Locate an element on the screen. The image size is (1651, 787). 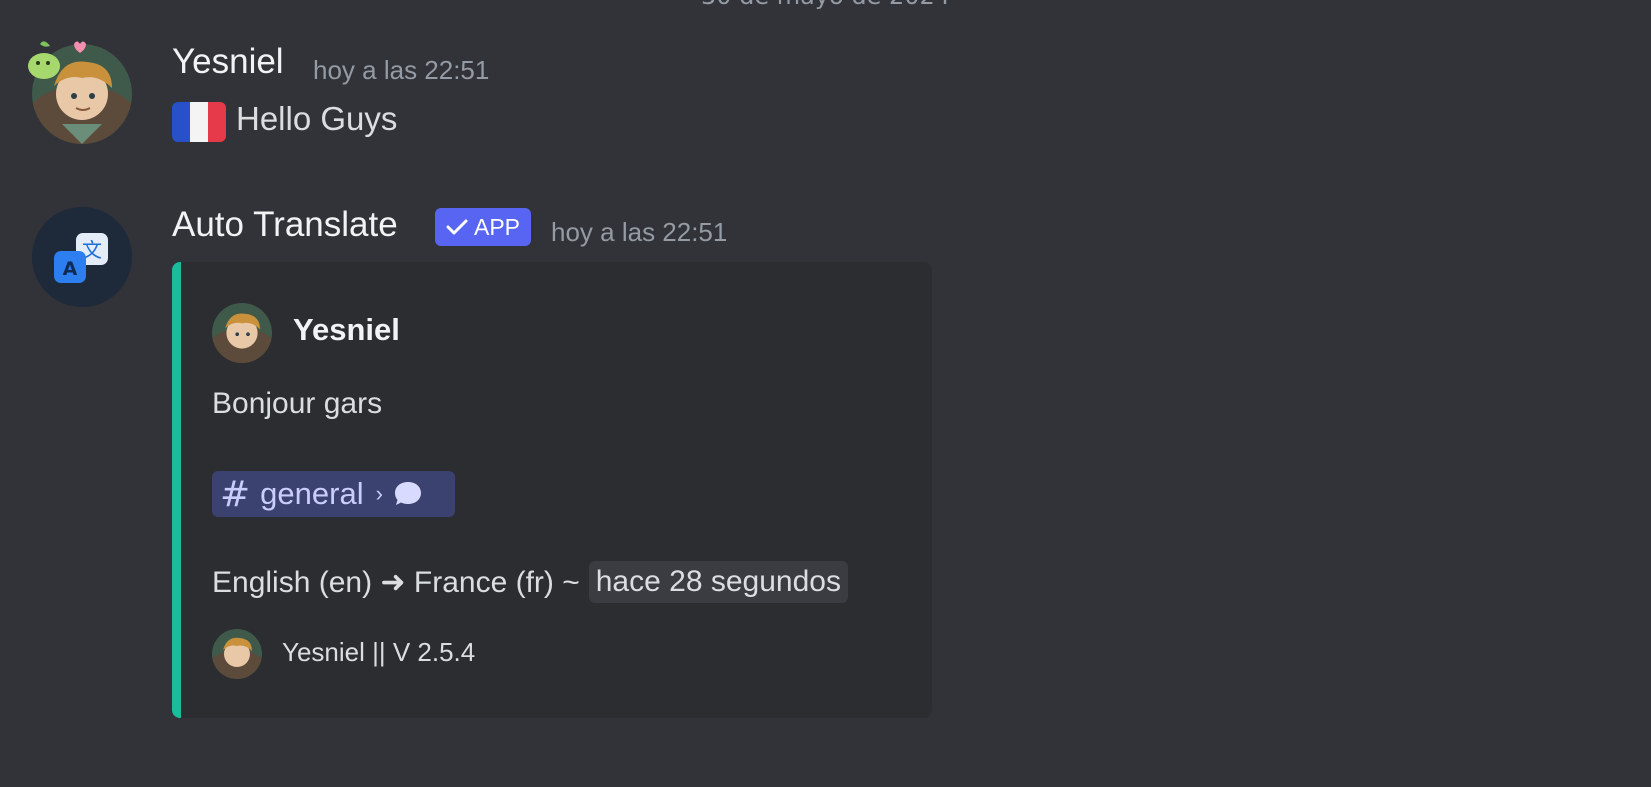
message-author: Yesniel is located at coordinates (228, 62).